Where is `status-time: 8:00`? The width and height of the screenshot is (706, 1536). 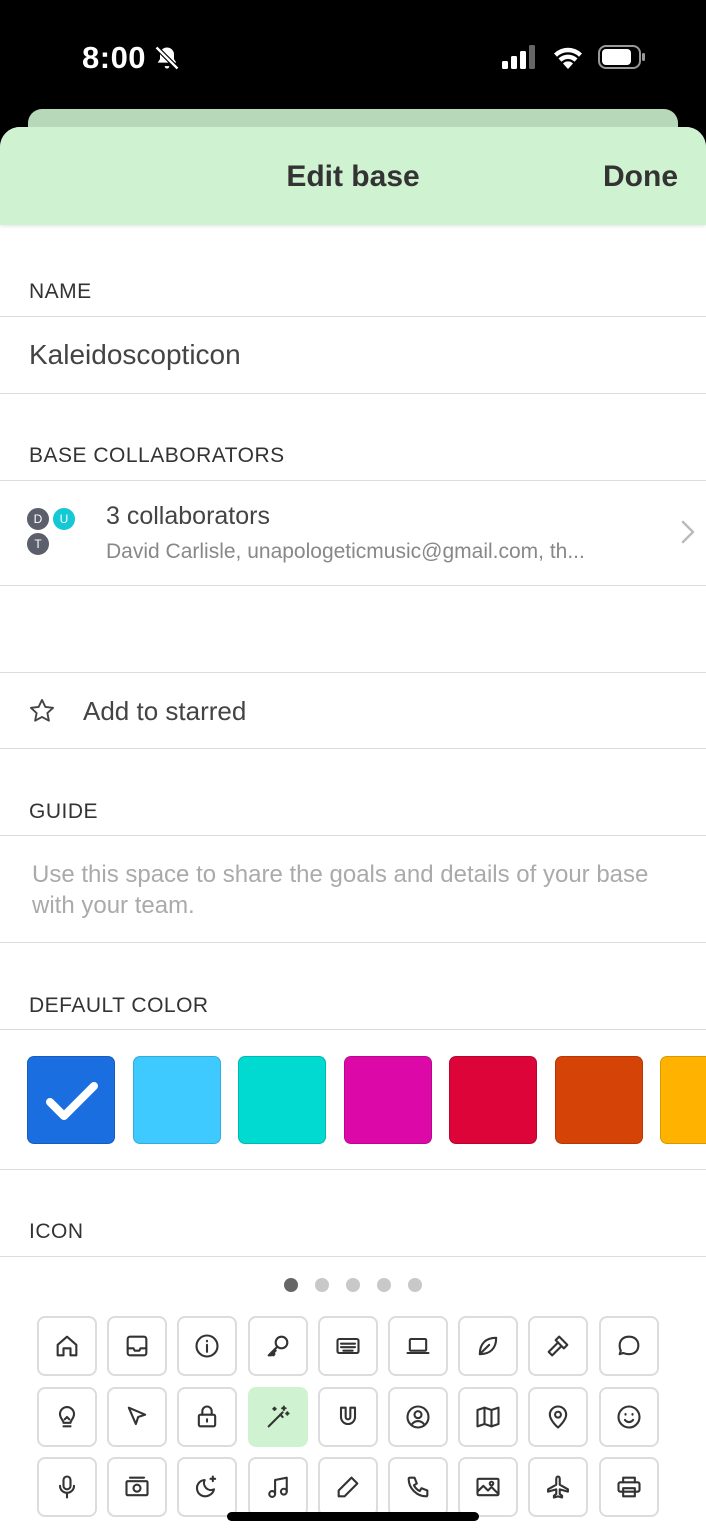
status-time: 8:00 is located at coordinates (114, 57).